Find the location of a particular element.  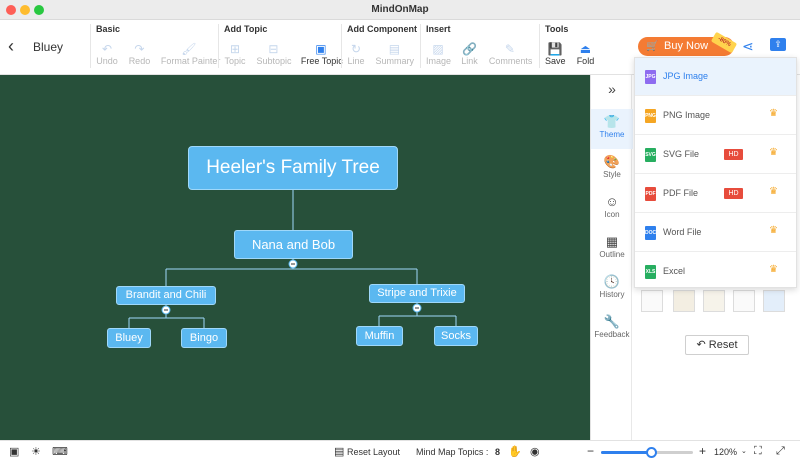

export-png-item: PNG PNG Image ♛ is located at coordinates (715, 116).